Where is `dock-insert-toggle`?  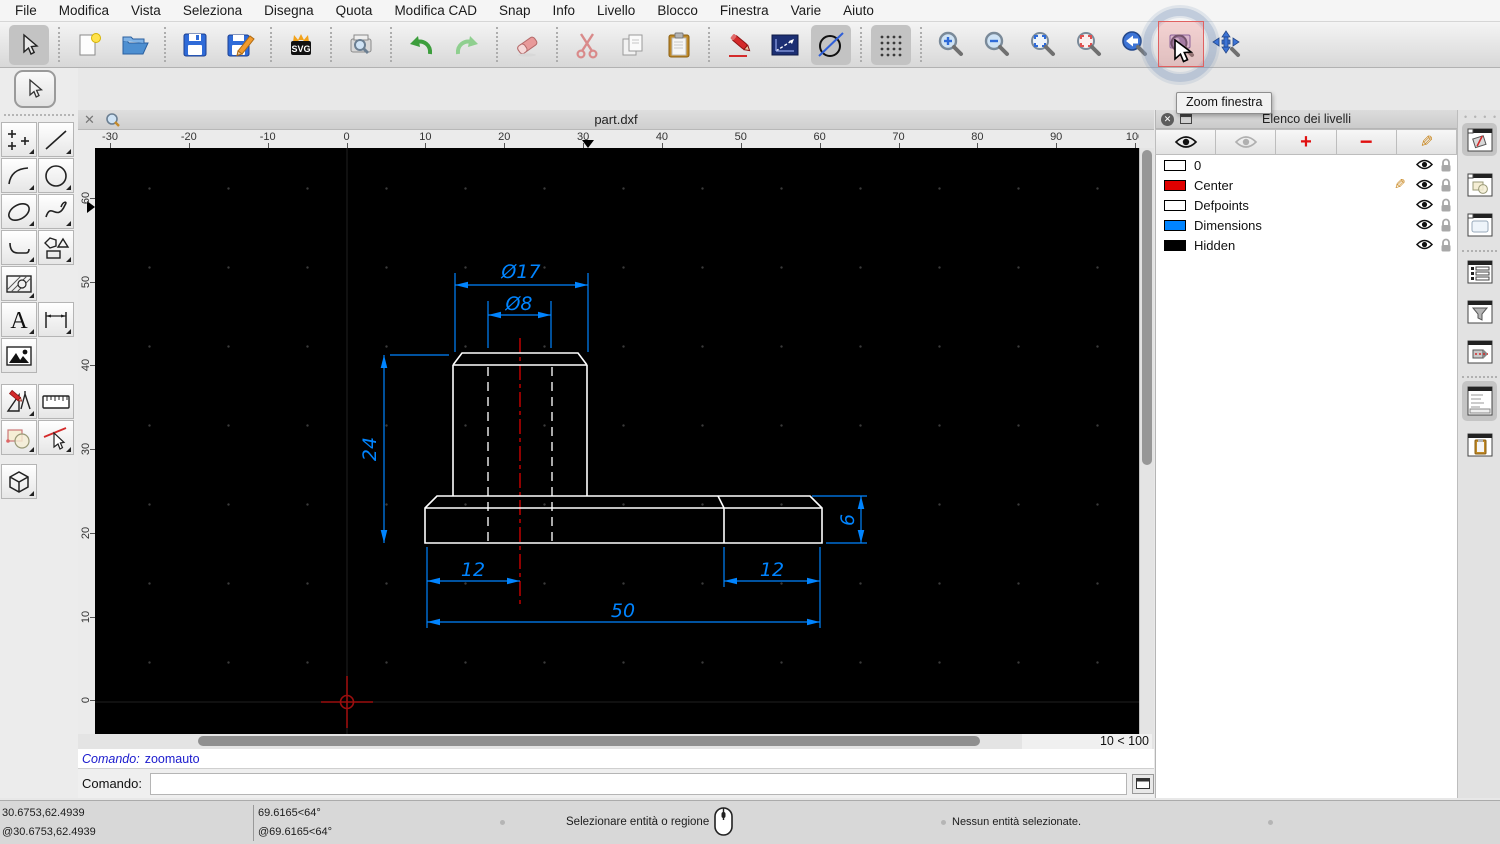 dock-insert-toggle is located at coordinates (1479, 351).